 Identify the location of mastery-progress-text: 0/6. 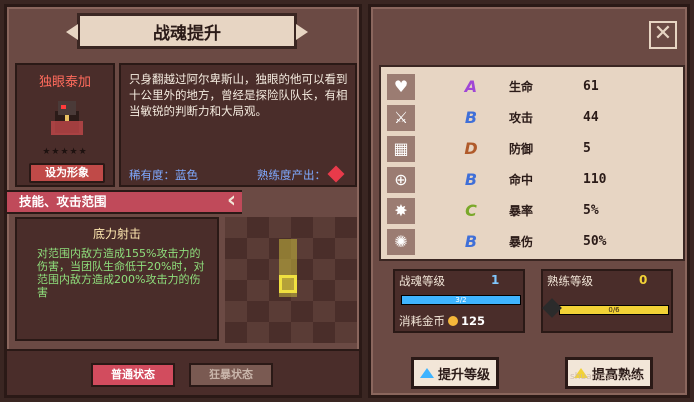
(614, 310).